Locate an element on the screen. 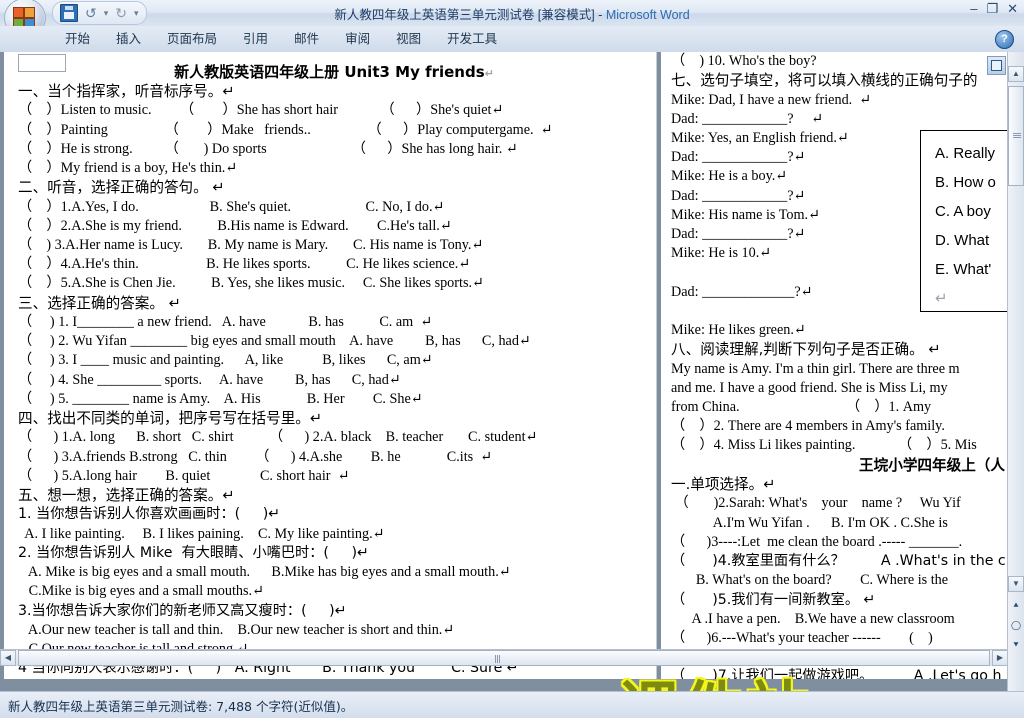 The image size is (1024, 718). doc-line: 1. 当你想告诉别人你喜欢画画时：( )↵ is located at coordinates (149, 514).